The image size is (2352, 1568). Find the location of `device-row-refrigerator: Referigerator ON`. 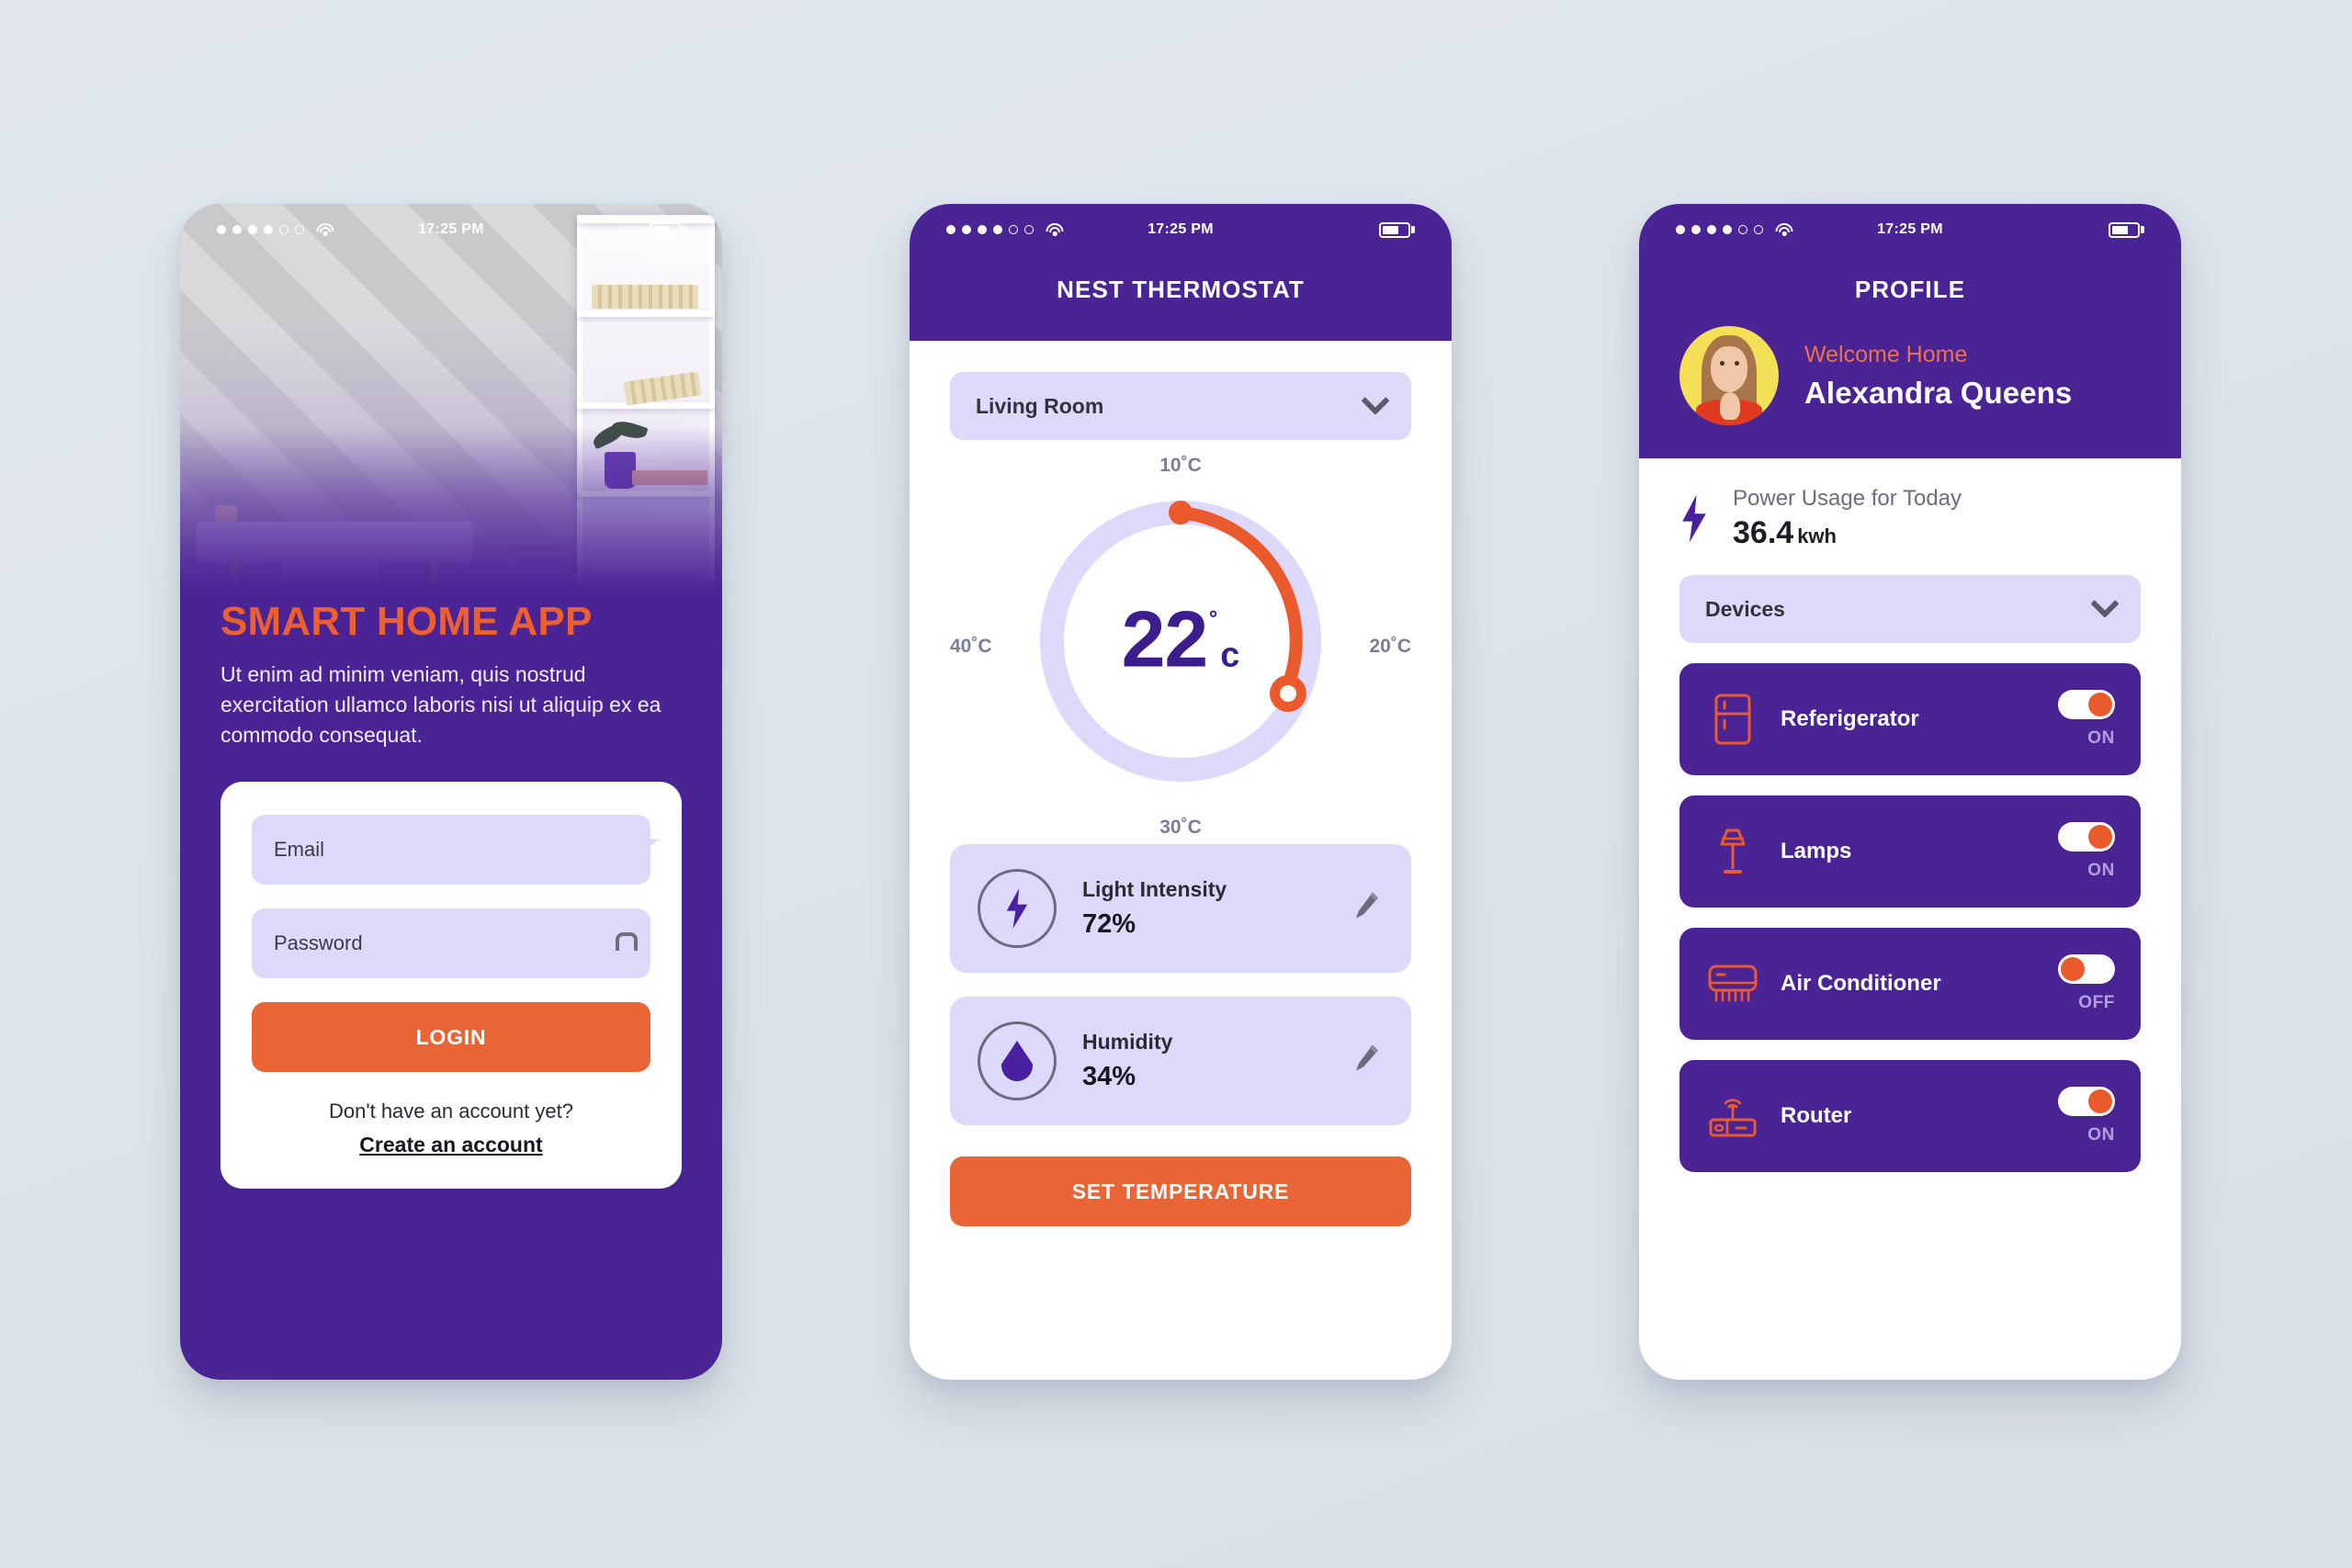

device-row-refrigerator: Referigerator ON is located at coordinates (1910, 719).